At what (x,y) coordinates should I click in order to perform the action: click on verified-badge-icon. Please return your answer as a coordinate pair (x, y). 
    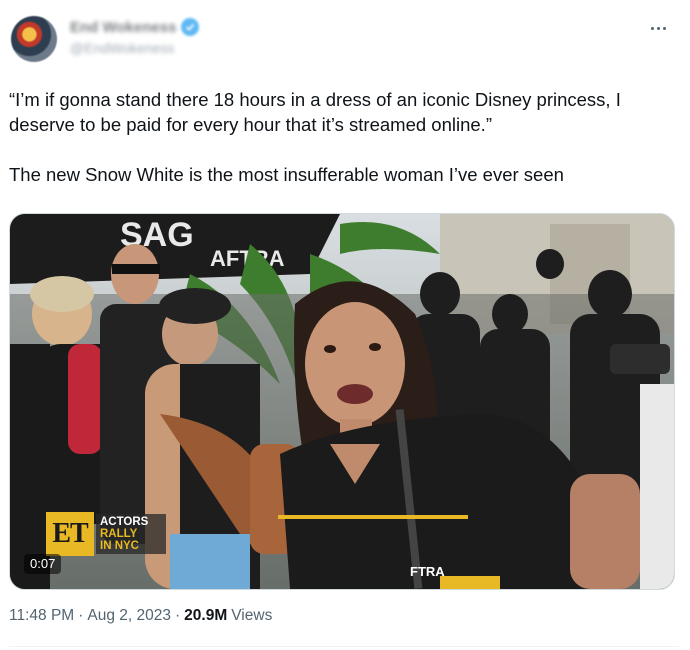
    Looking at the image, I should click on (190, 27).